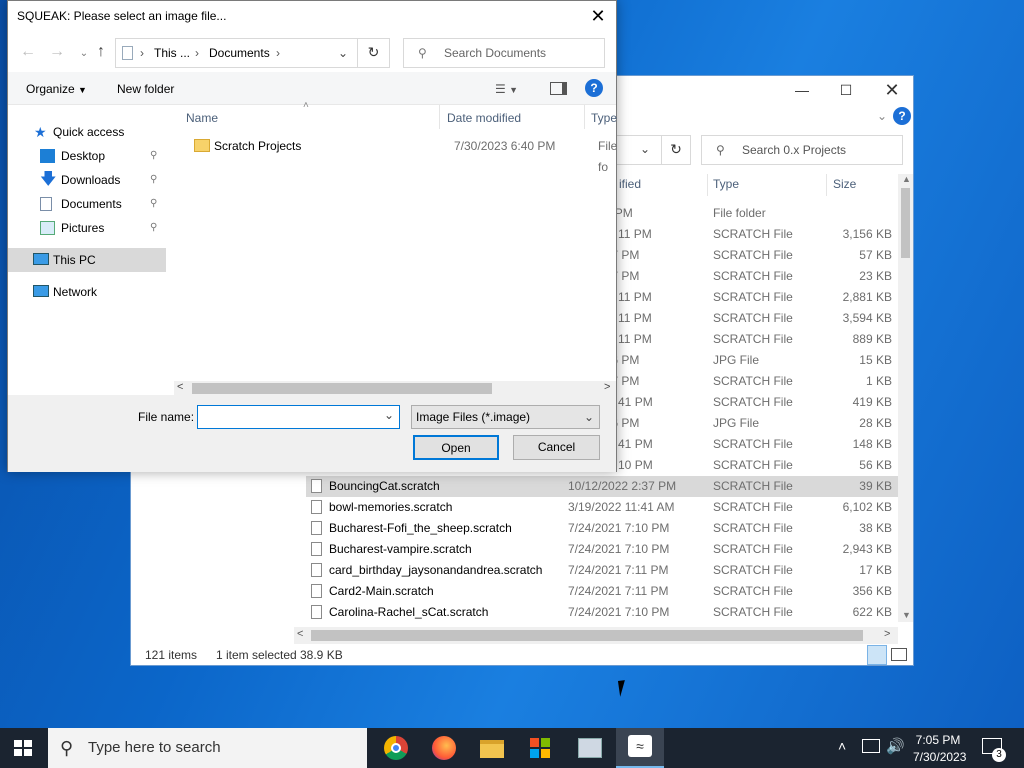 The width and height of the screenshot is (1024, 768). I want to click on preview-pane-icon, so click(558, 88).